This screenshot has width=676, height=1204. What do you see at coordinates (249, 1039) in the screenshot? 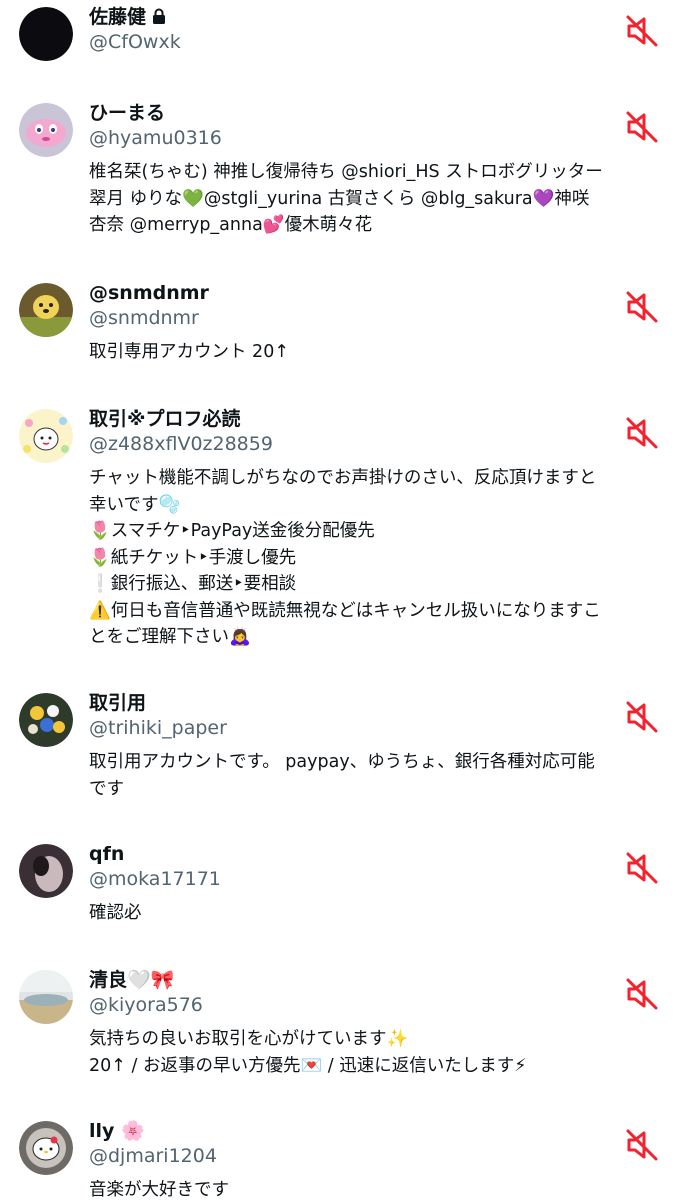
I see `bio-line: 気持ちの良いお取引を心がけています✨` at bounding box center [249, 1039].